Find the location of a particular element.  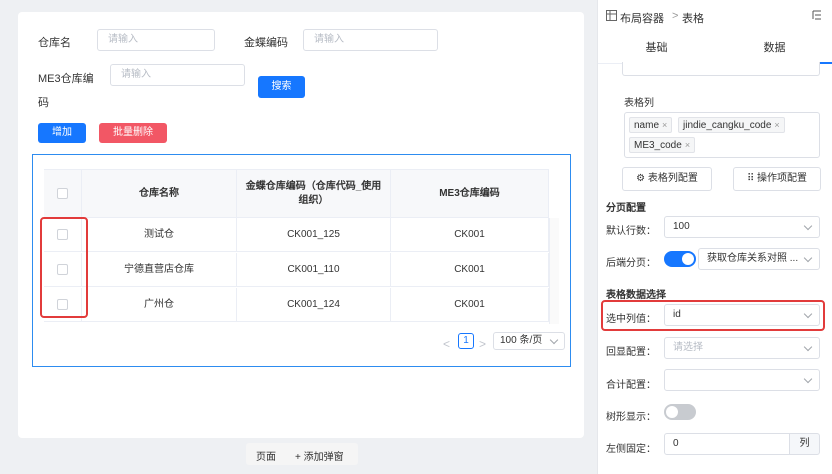

pagination-section-title: 分页配置 is located at coordinates (626, 208).